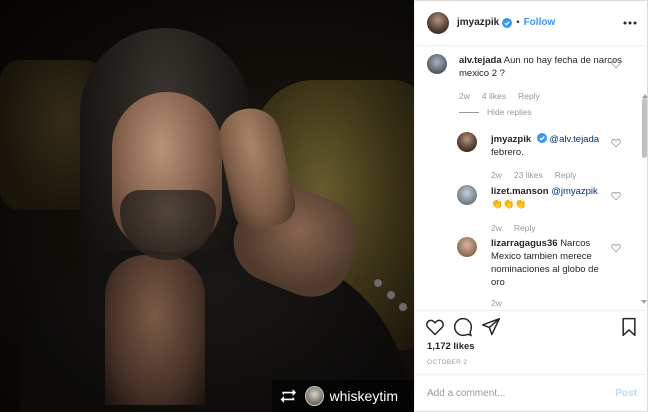  What do you see at coordinates (507, 152) in the screenshot?
I see `comment-body: febrero.` at bounding box center [507, 152].